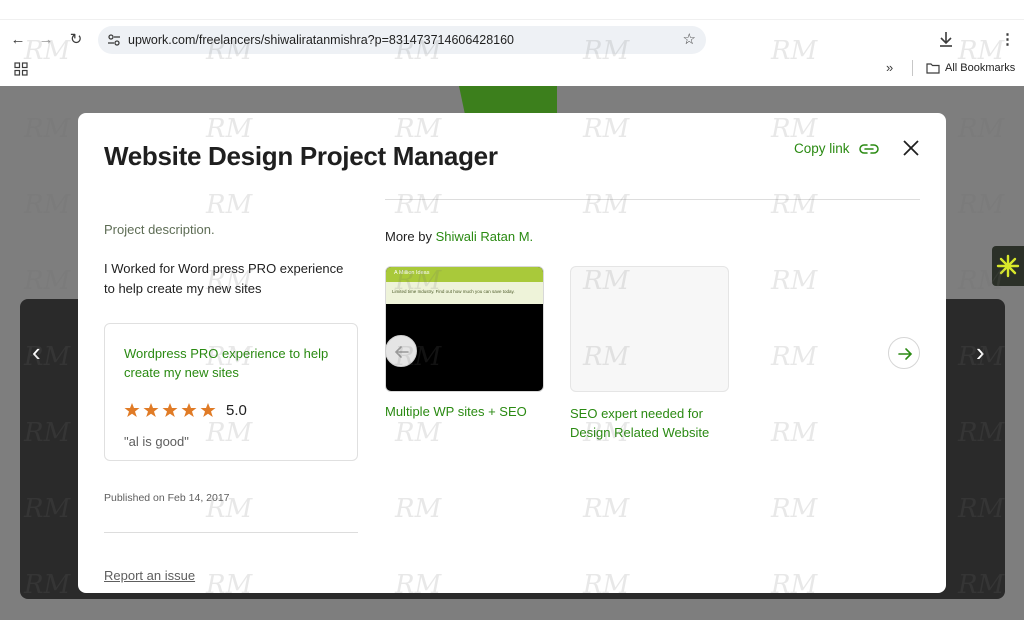  I want to click on all-bookmarks-label: All Bookmarks, so click(980, 68).